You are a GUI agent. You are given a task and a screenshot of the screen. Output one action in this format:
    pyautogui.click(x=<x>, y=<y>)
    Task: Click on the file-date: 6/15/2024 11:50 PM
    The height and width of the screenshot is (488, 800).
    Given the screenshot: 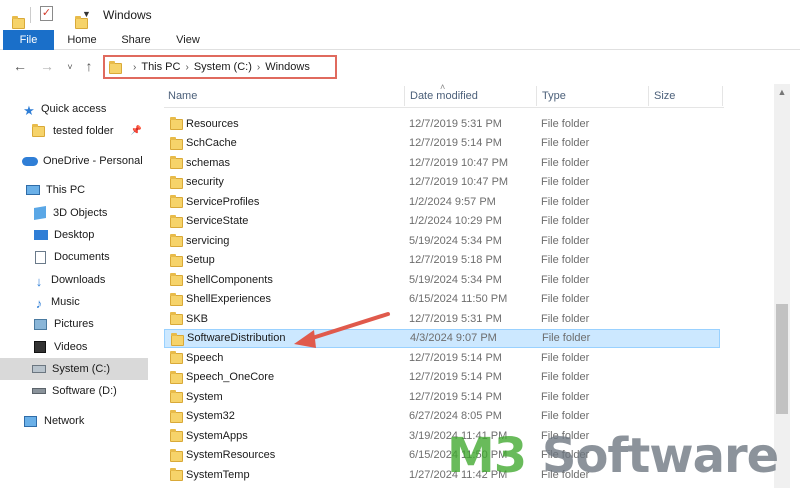 What is the action you would take?
    pyautogui.click(x=458, y=299)
    